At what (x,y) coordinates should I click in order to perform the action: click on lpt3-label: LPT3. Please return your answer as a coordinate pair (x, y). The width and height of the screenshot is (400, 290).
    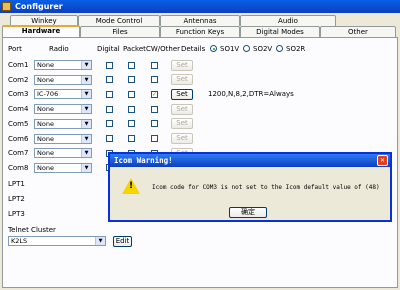
    Looking at the image, I should click on (16, 214).